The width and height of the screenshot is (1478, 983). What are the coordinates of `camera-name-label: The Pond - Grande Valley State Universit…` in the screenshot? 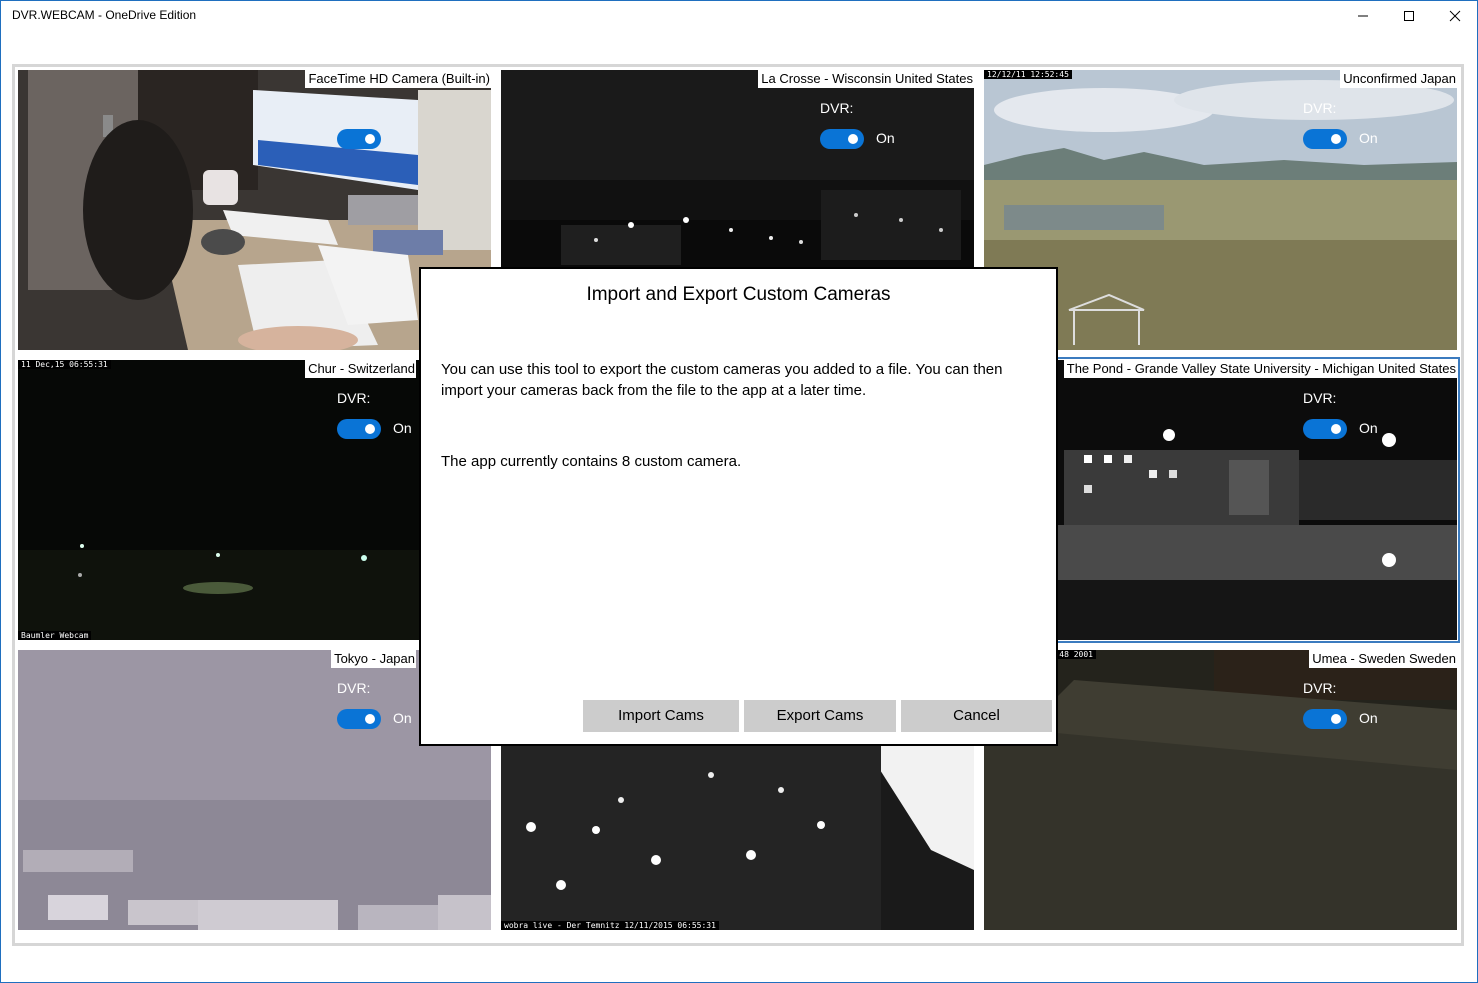 It's located at (1260, 369).